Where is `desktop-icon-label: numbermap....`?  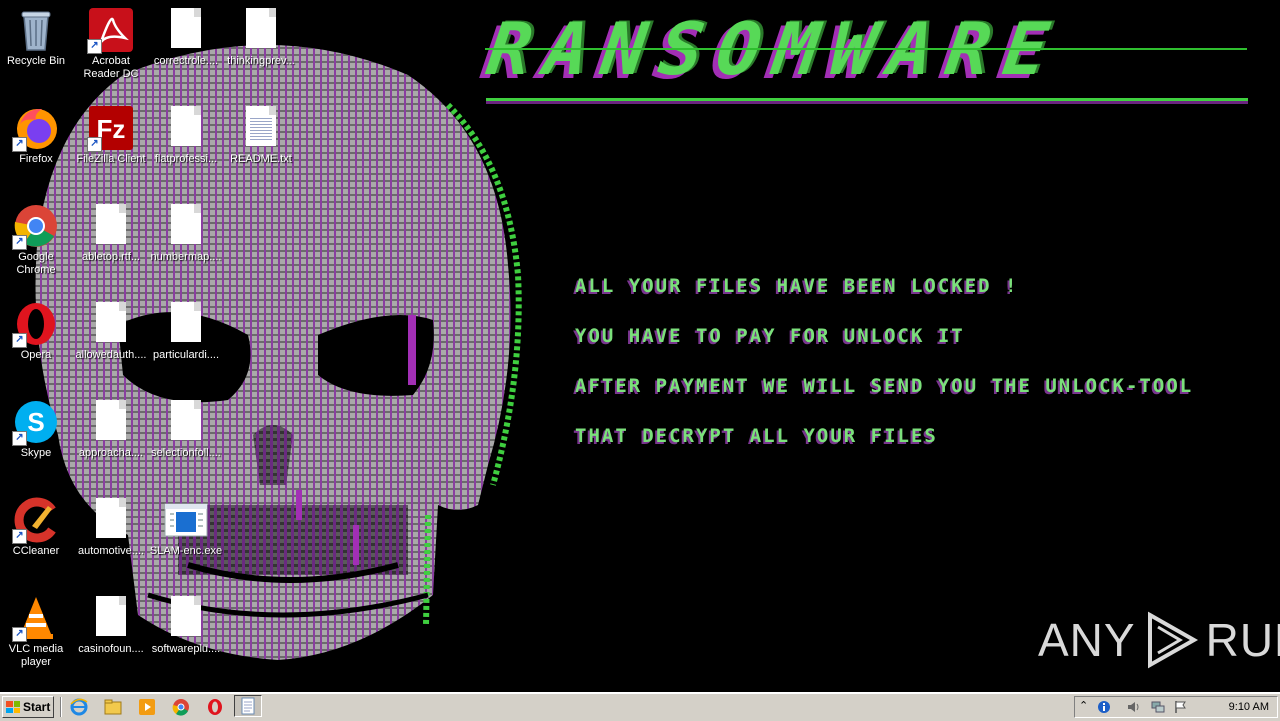
desktop-icon-label: numbermap.... is located at coordinates (186, 257).